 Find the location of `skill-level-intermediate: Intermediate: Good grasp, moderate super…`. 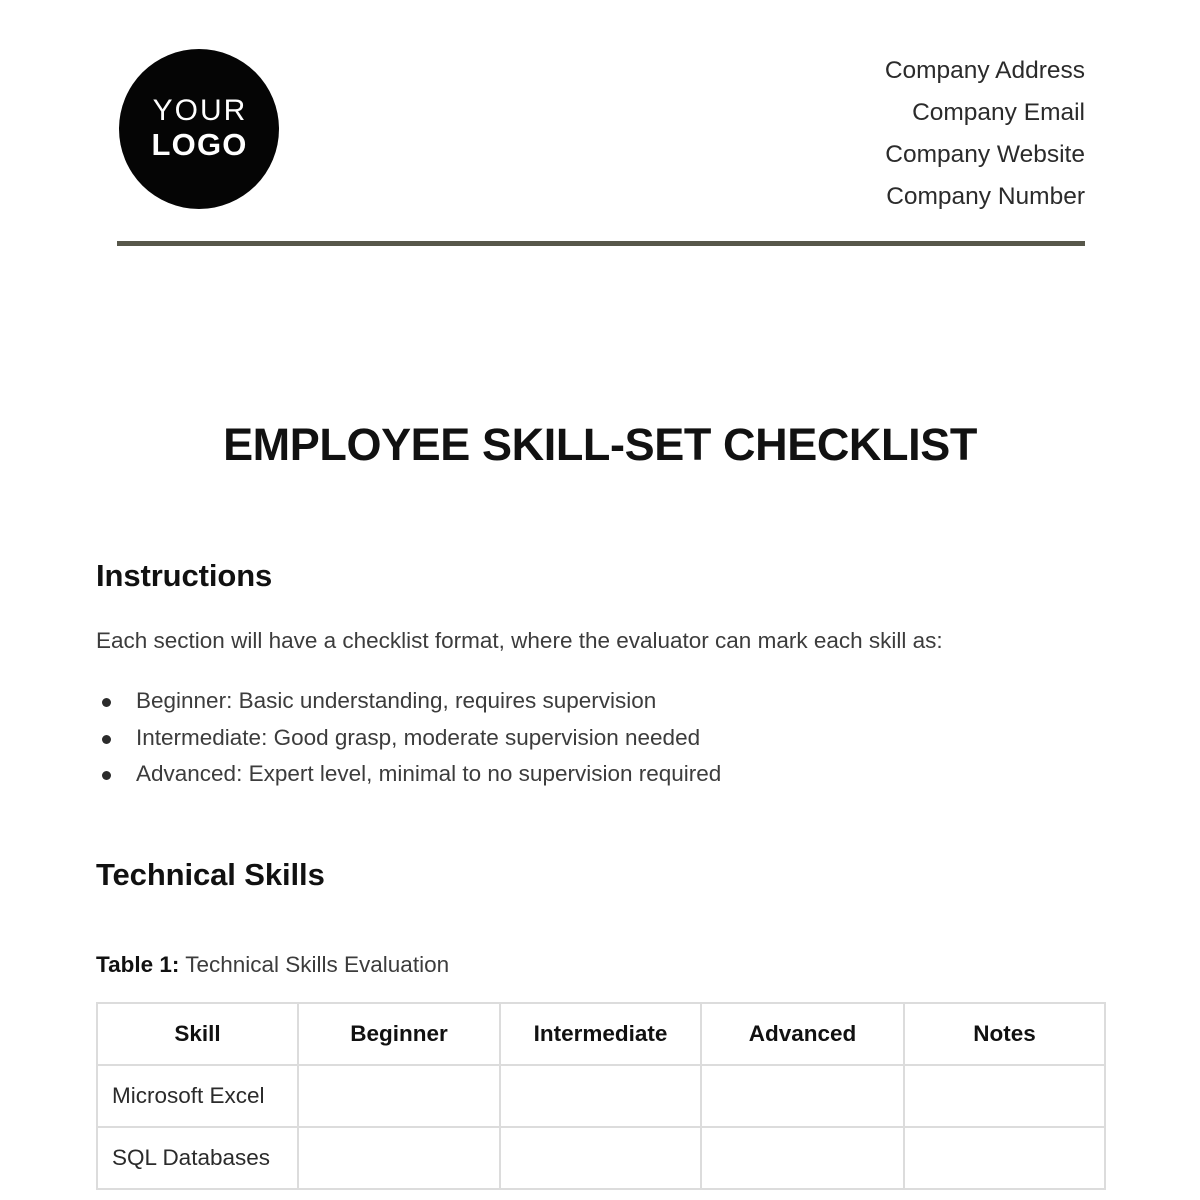

skill-level-intermediate: Intermediate: Good grasp, moderate super… is located at coordinates (418, 737).